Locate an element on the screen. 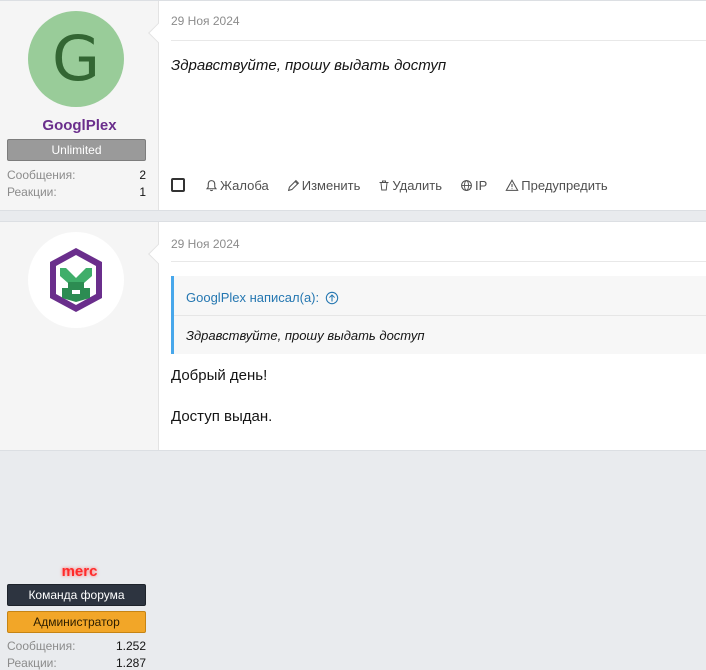  avatar: G is located at coordinates (76, 59).